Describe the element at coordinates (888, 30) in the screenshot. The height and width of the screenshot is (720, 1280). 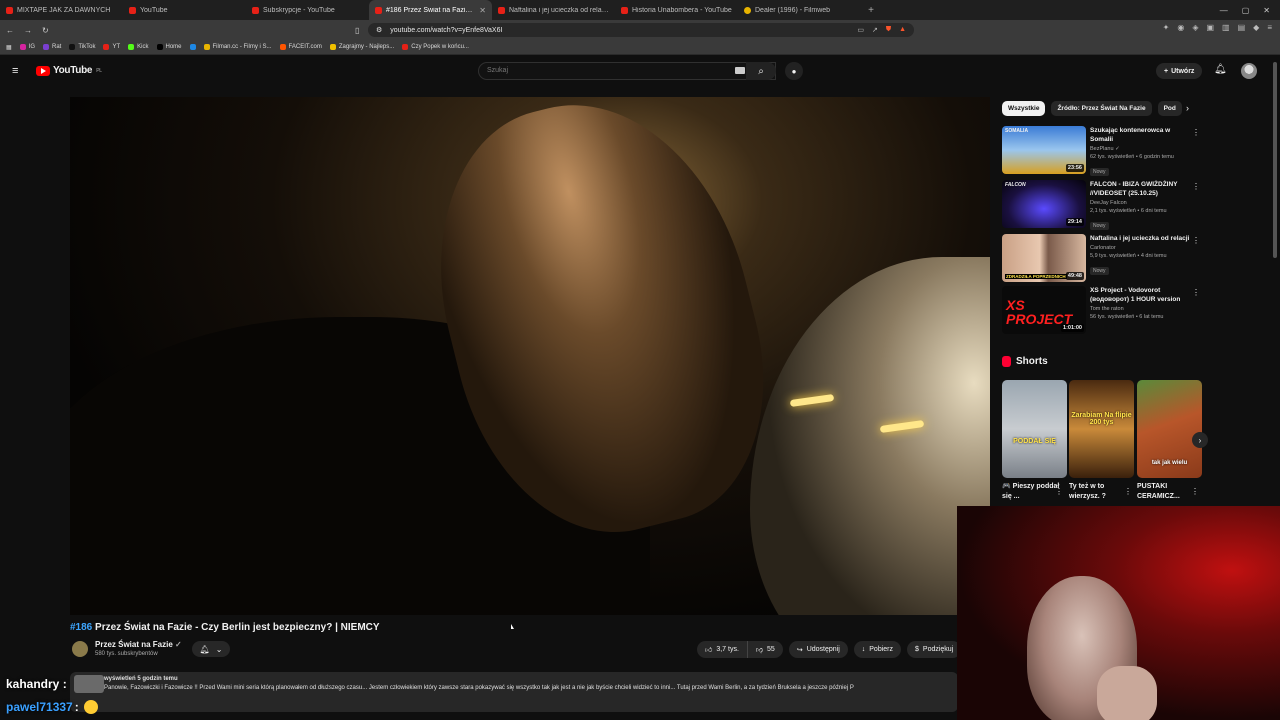
I see `brave-shield-icon: ⛊` at that location.